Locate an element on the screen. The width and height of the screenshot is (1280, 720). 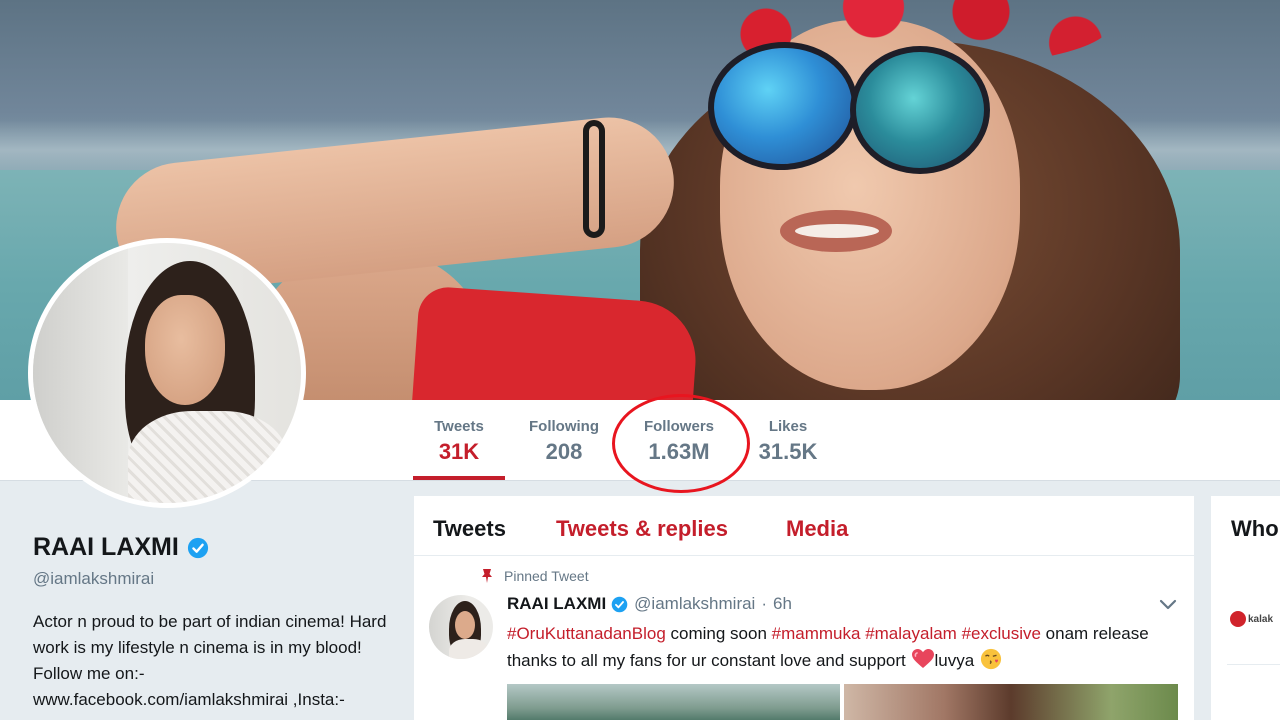
profile-name: RAAI LAXMI is located at coordinates (106, 547).